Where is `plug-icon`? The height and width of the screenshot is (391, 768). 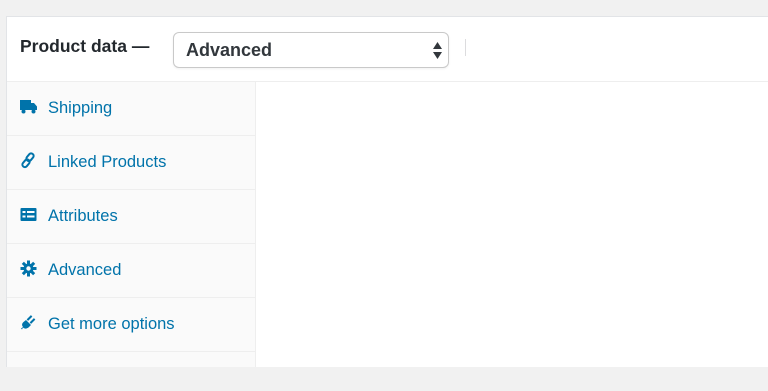 plug-icon is located at coordinates (28, 322).